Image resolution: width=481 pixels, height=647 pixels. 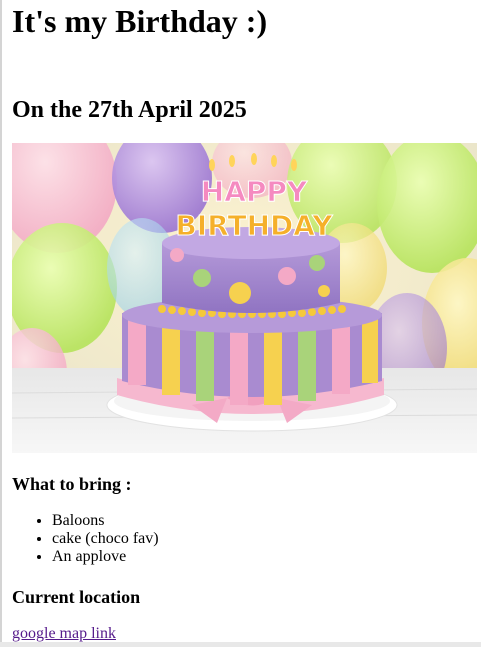 I want to click on cake-topper-happy: HAPPY, so click(x=254, y=191).